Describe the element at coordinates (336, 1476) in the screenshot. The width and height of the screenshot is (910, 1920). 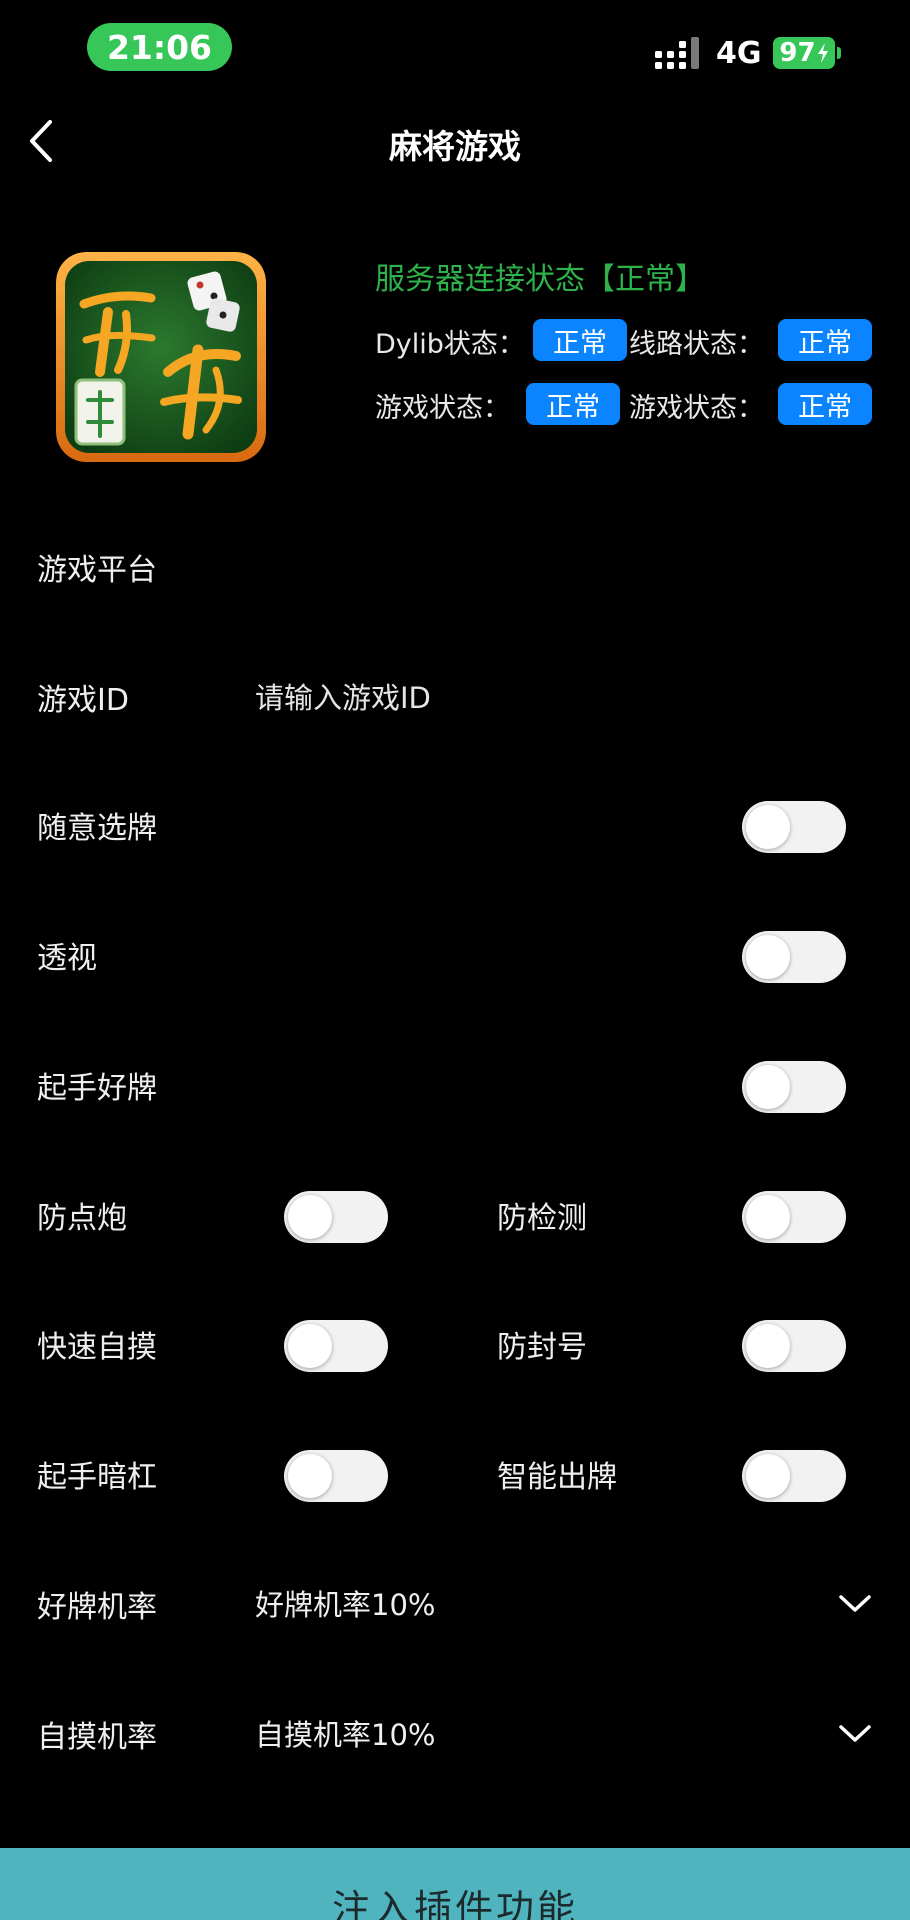
I see `start-concealed-kong-toggle` at that location.